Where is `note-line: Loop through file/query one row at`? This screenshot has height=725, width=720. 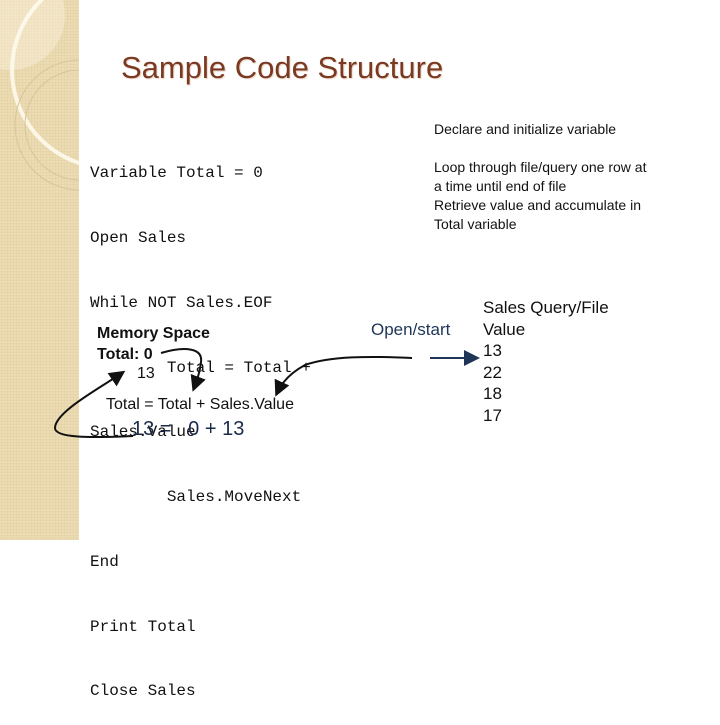
note-line: Loop through file/query one row at is located at coordinates (540, 167).